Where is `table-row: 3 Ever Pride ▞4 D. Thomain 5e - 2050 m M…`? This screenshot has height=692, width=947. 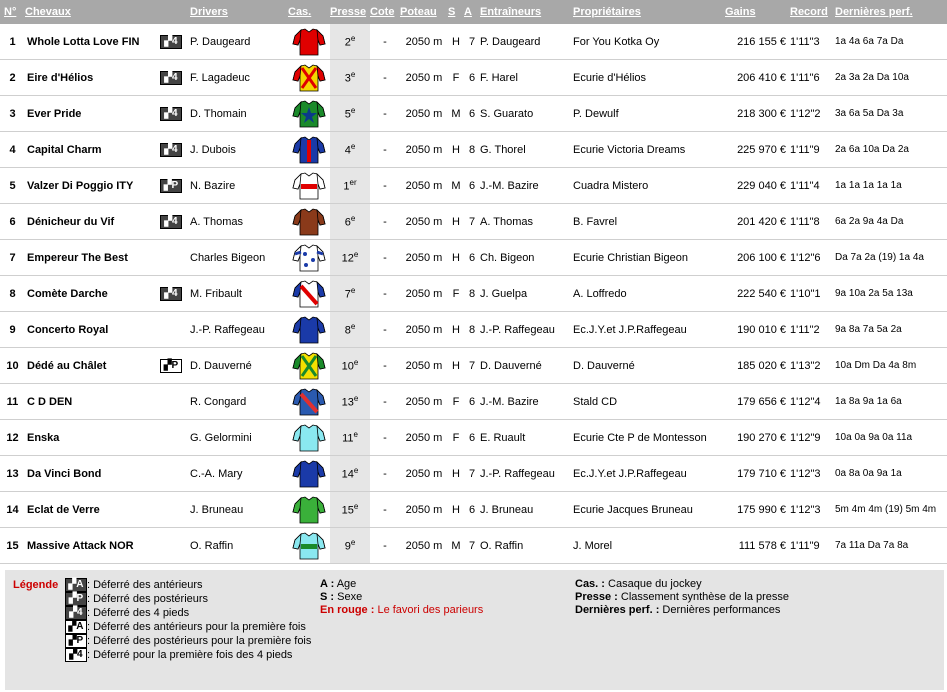 table-row: 3 Ever Pride ▞4 D. Thomain 5e - 2050 m M… is located at coordinates (473, 113).